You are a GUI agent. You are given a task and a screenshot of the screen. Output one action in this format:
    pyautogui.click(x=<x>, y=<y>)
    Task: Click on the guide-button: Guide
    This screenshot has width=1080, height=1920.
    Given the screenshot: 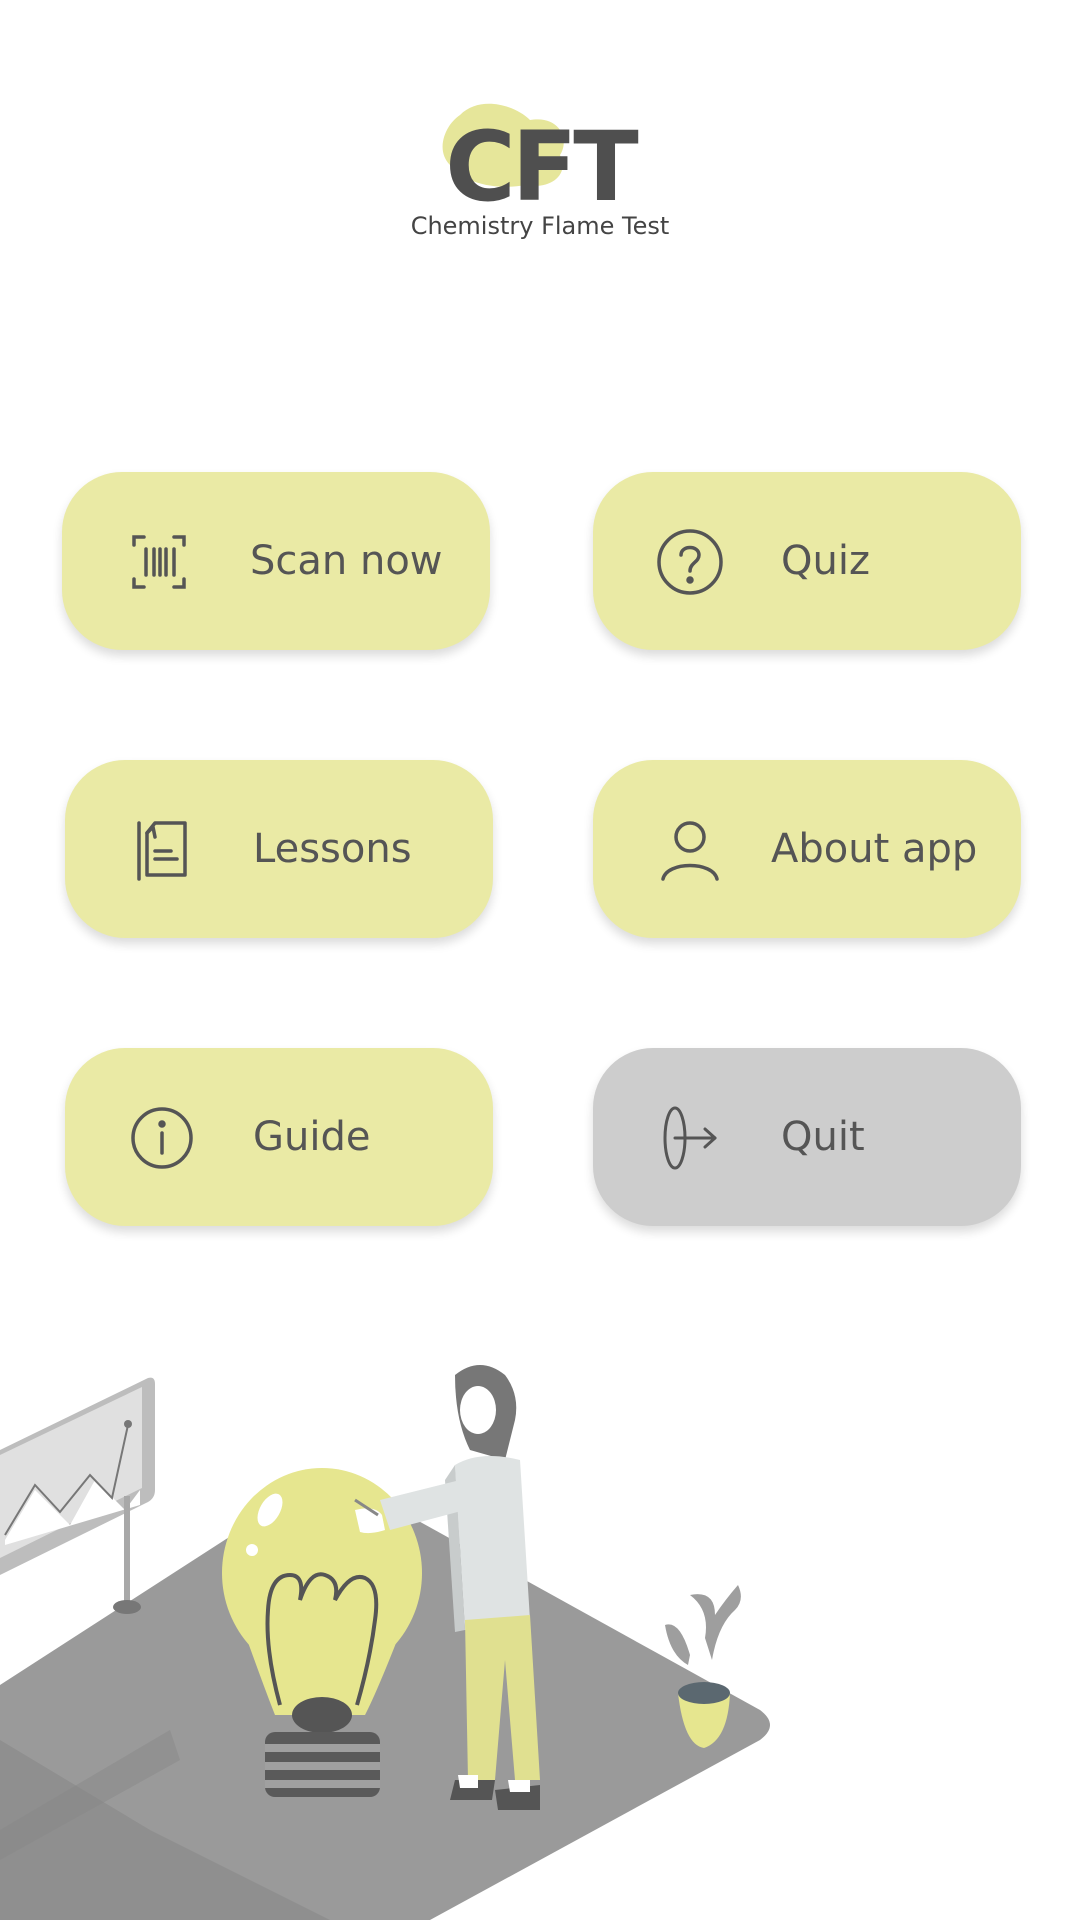 What is the action you would take?
    pyautogui.click(x=279, y=1137)
    